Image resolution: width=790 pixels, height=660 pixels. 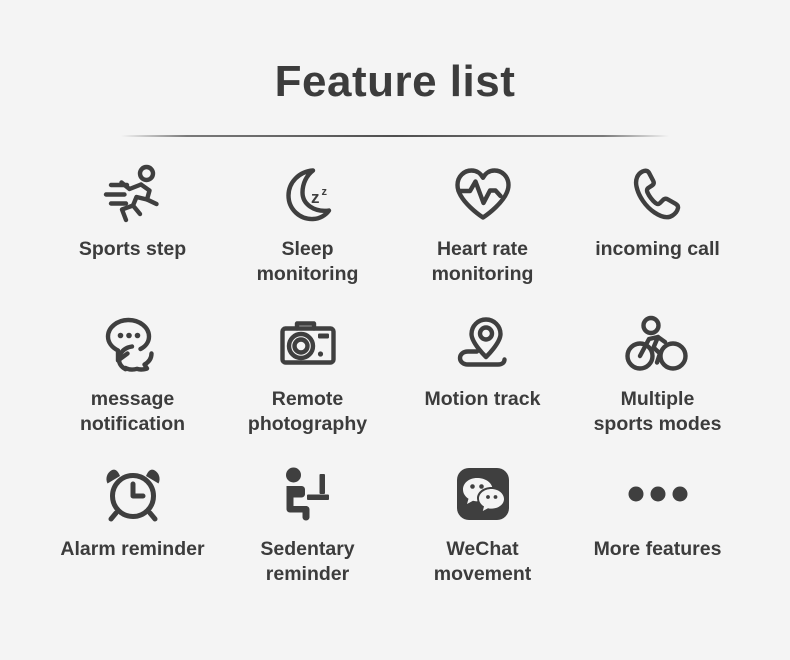 What do you see at coordinates (133, 494) in the screenshot?
I see `alarm-clock-icon` at bounding box center [133, 494].